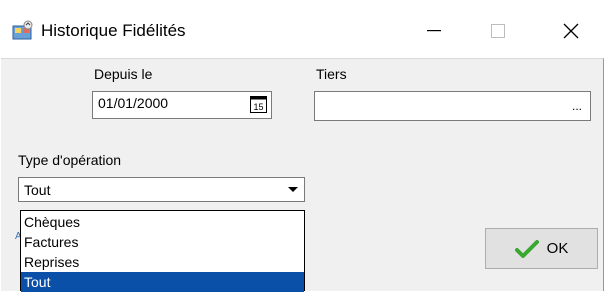  Describe the element at coordinates (526, 248) in the screenshot. I see `checkmark-icon` at that location.